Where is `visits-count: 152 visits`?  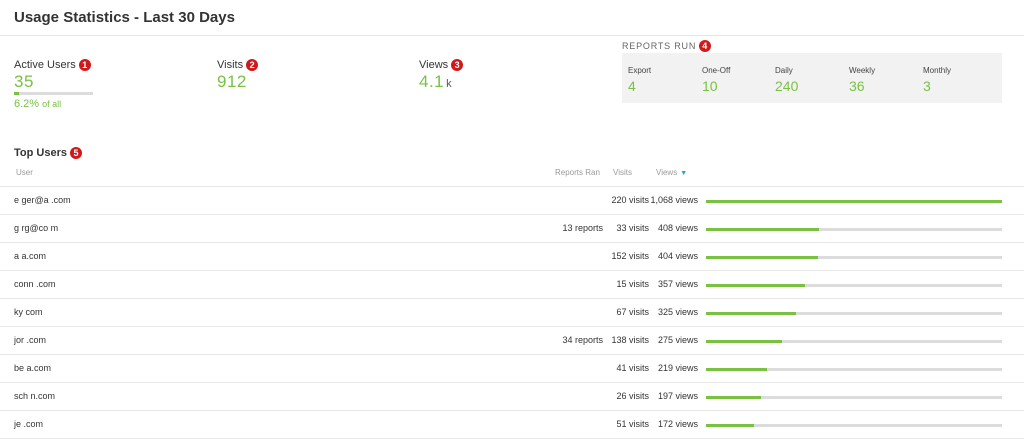
visits-count: 152 visits is located at coordinates (630, 256).